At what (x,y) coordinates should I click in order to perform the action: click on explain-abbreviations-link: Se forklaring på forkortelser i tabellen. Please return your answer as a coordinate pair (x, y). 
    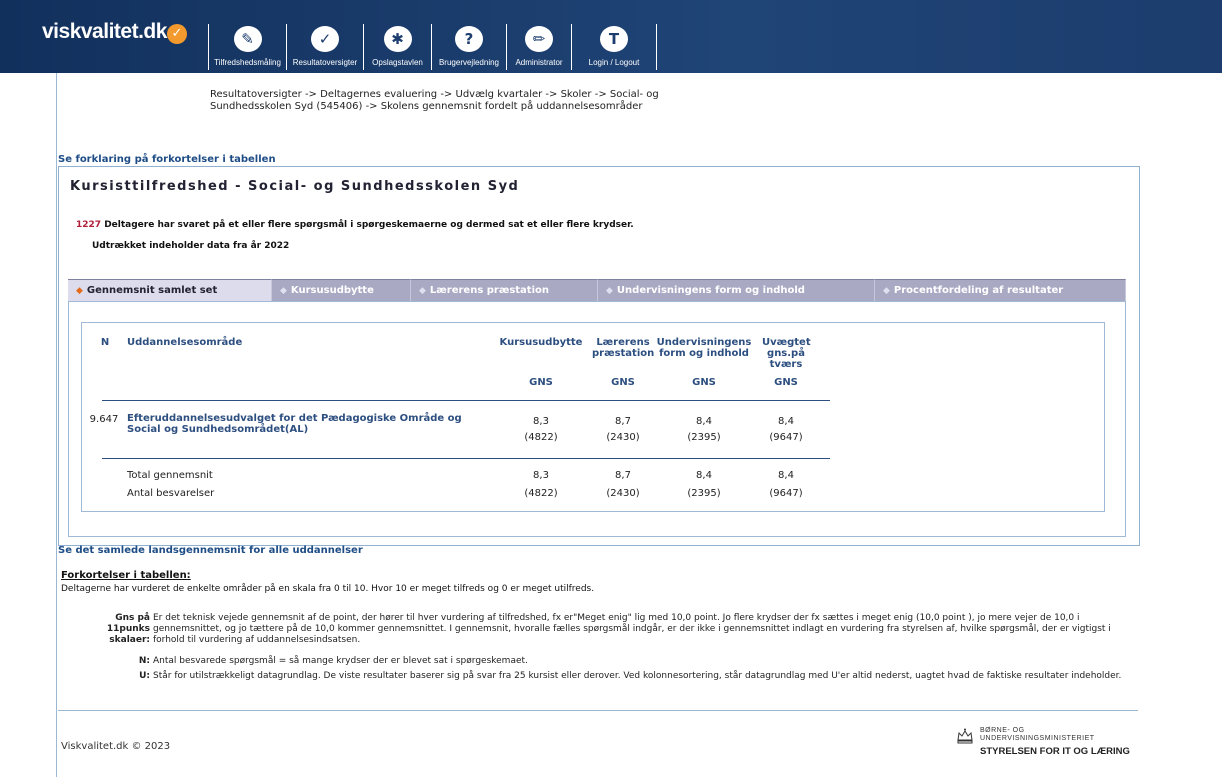
    Looking at the image, I should click on (167, 159).